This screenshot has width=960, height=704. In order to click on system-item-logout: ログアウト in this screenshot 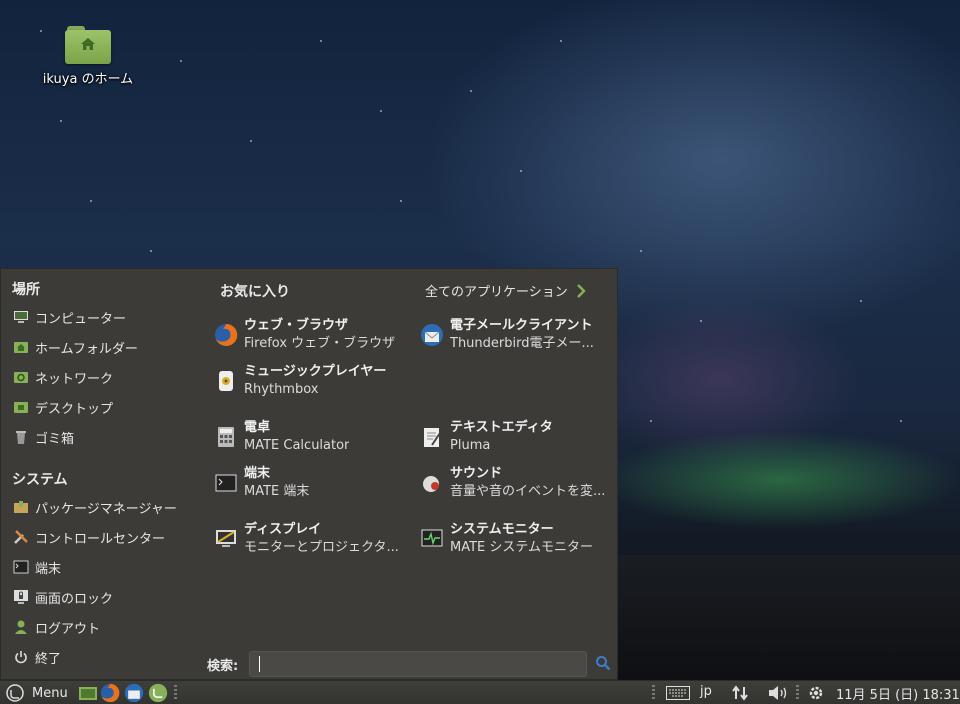, I will do `click(56, 627)`.